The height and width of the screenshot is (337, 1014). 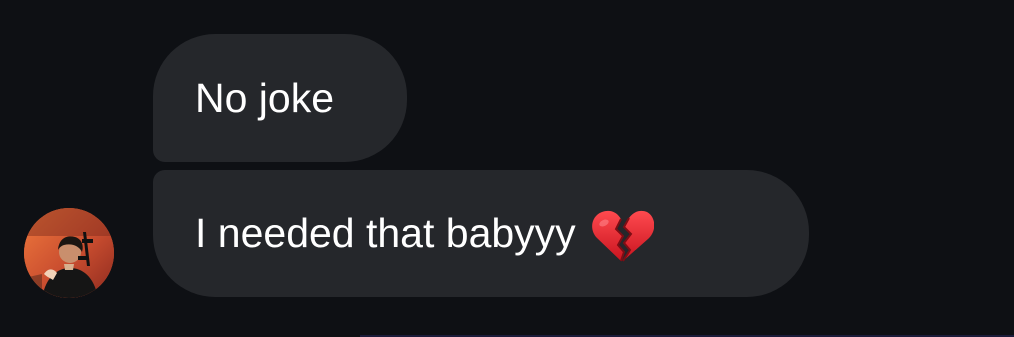 I want to click on message-text: I needed that babyyy, so click(x=385, y=233).